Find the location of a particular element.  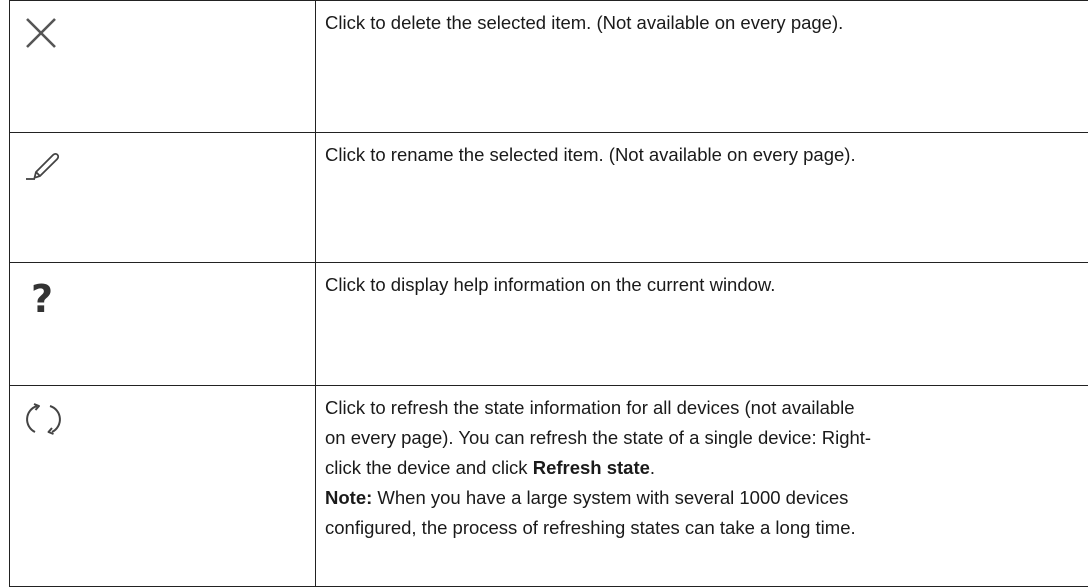

refresh-instruction-period: . is located at coordinates (652, 467).